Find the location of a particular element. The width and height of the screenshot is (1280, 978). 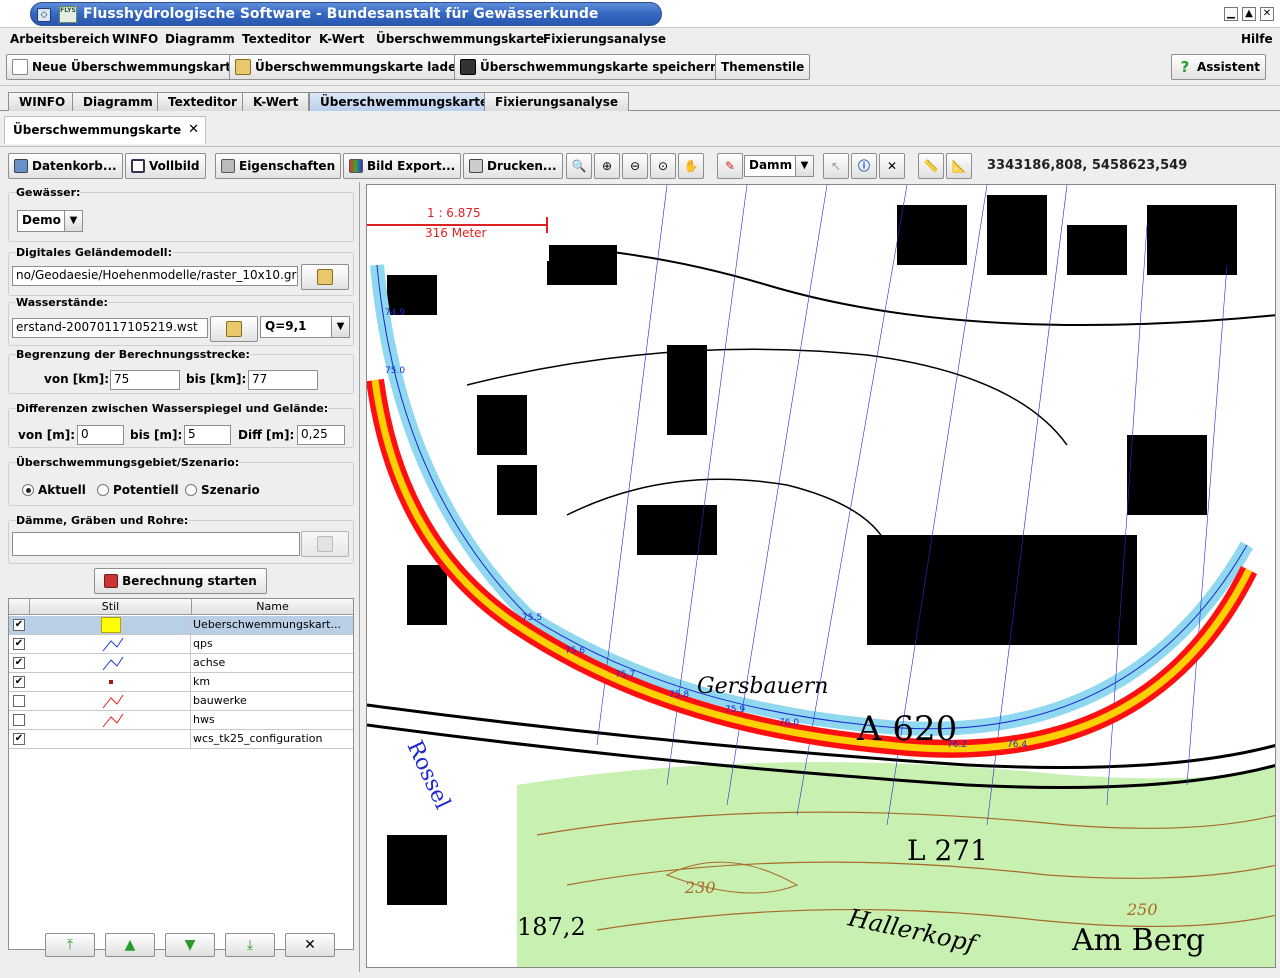

to-m-label: bis [m]: is located at coordinates (156, 435).